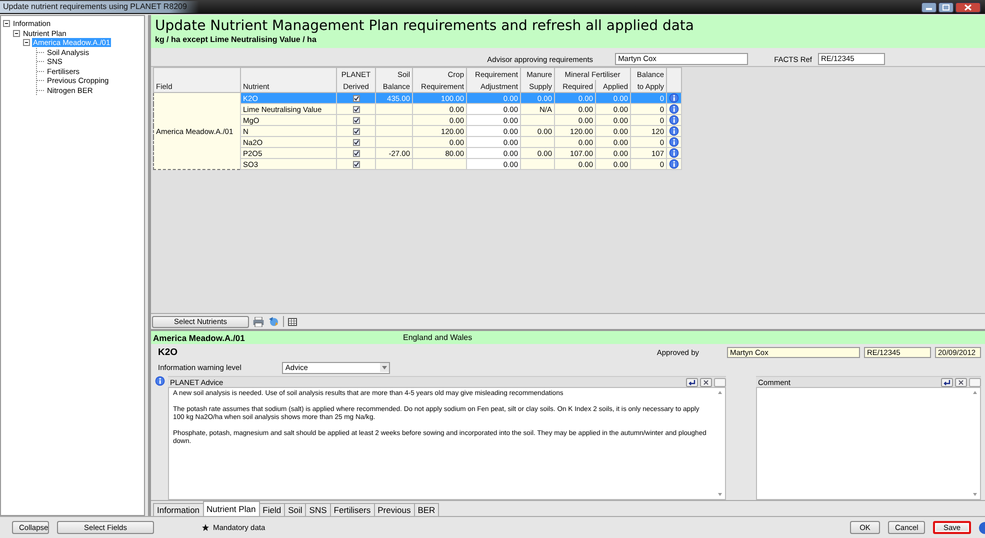 The width and height of the screenshot is (985, 538). What do you see at coordinates (168, 352) in the screenshot?
I see `nutrient-name: K2O` at bounding box center [168, 352].